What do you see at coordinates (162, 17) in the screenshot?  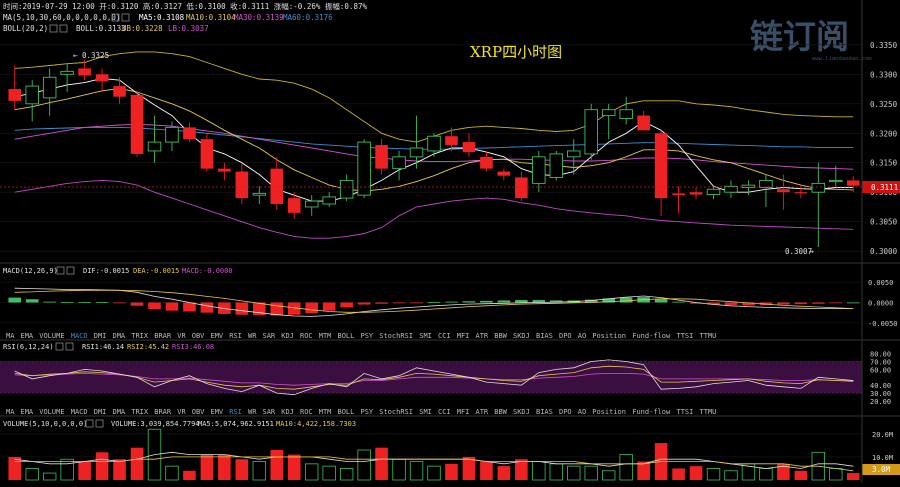 I see `ma5-value: MA5:0.3108` at bounding box center [162, 17].